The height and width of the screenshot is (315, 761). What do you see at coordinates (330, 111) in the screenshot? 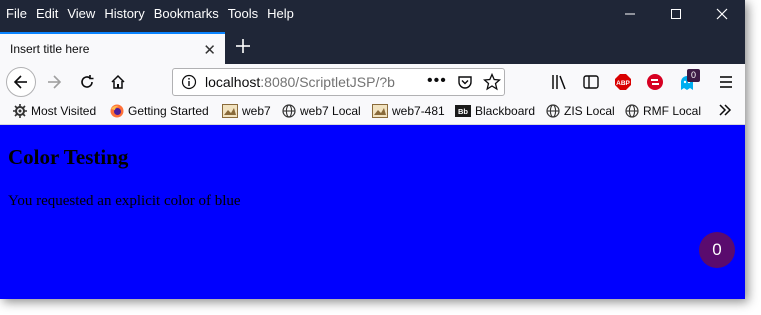
I see `bookmark-label: web7 Local` at bounding box center [330, 111].